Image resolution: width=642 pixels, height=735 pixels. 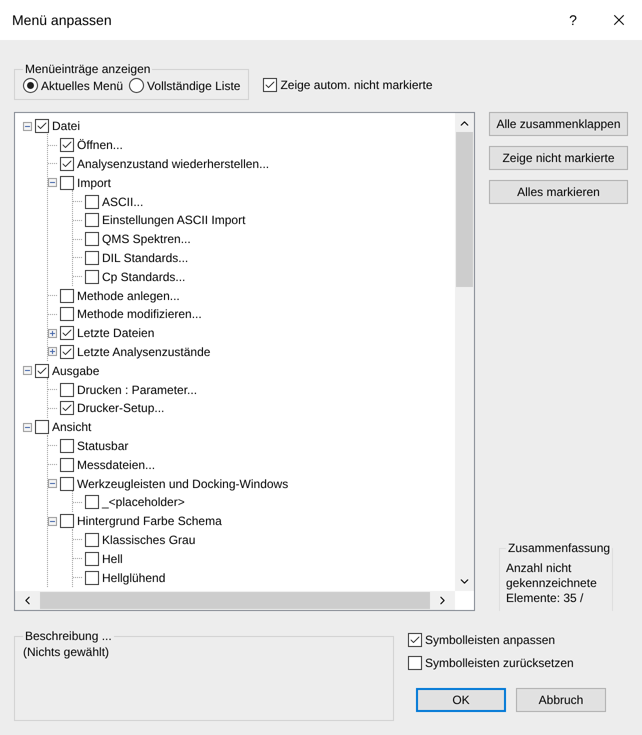 I want to click on horizontal-scrollbar, so click(x=235, y=600).